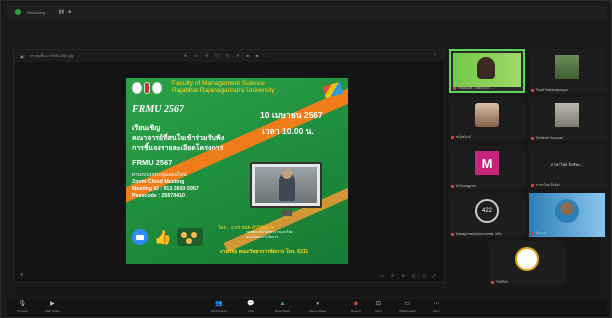 The height and width of the screenshot is (318, 612). Describe the element at coordinates (487, 211) in the screenshot. I see `participant-logo: 422` at that location.